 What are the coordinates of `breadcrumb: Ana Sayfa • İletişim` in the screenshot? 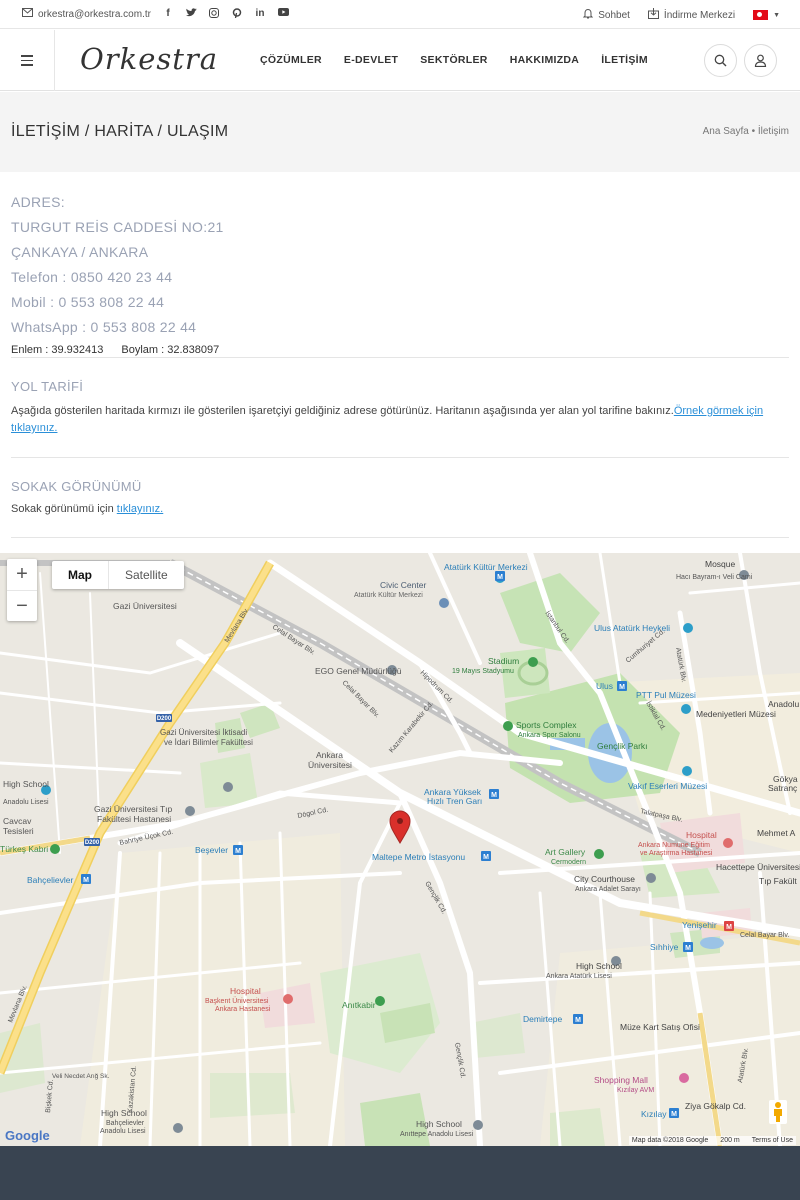 It's located at (746, 131).